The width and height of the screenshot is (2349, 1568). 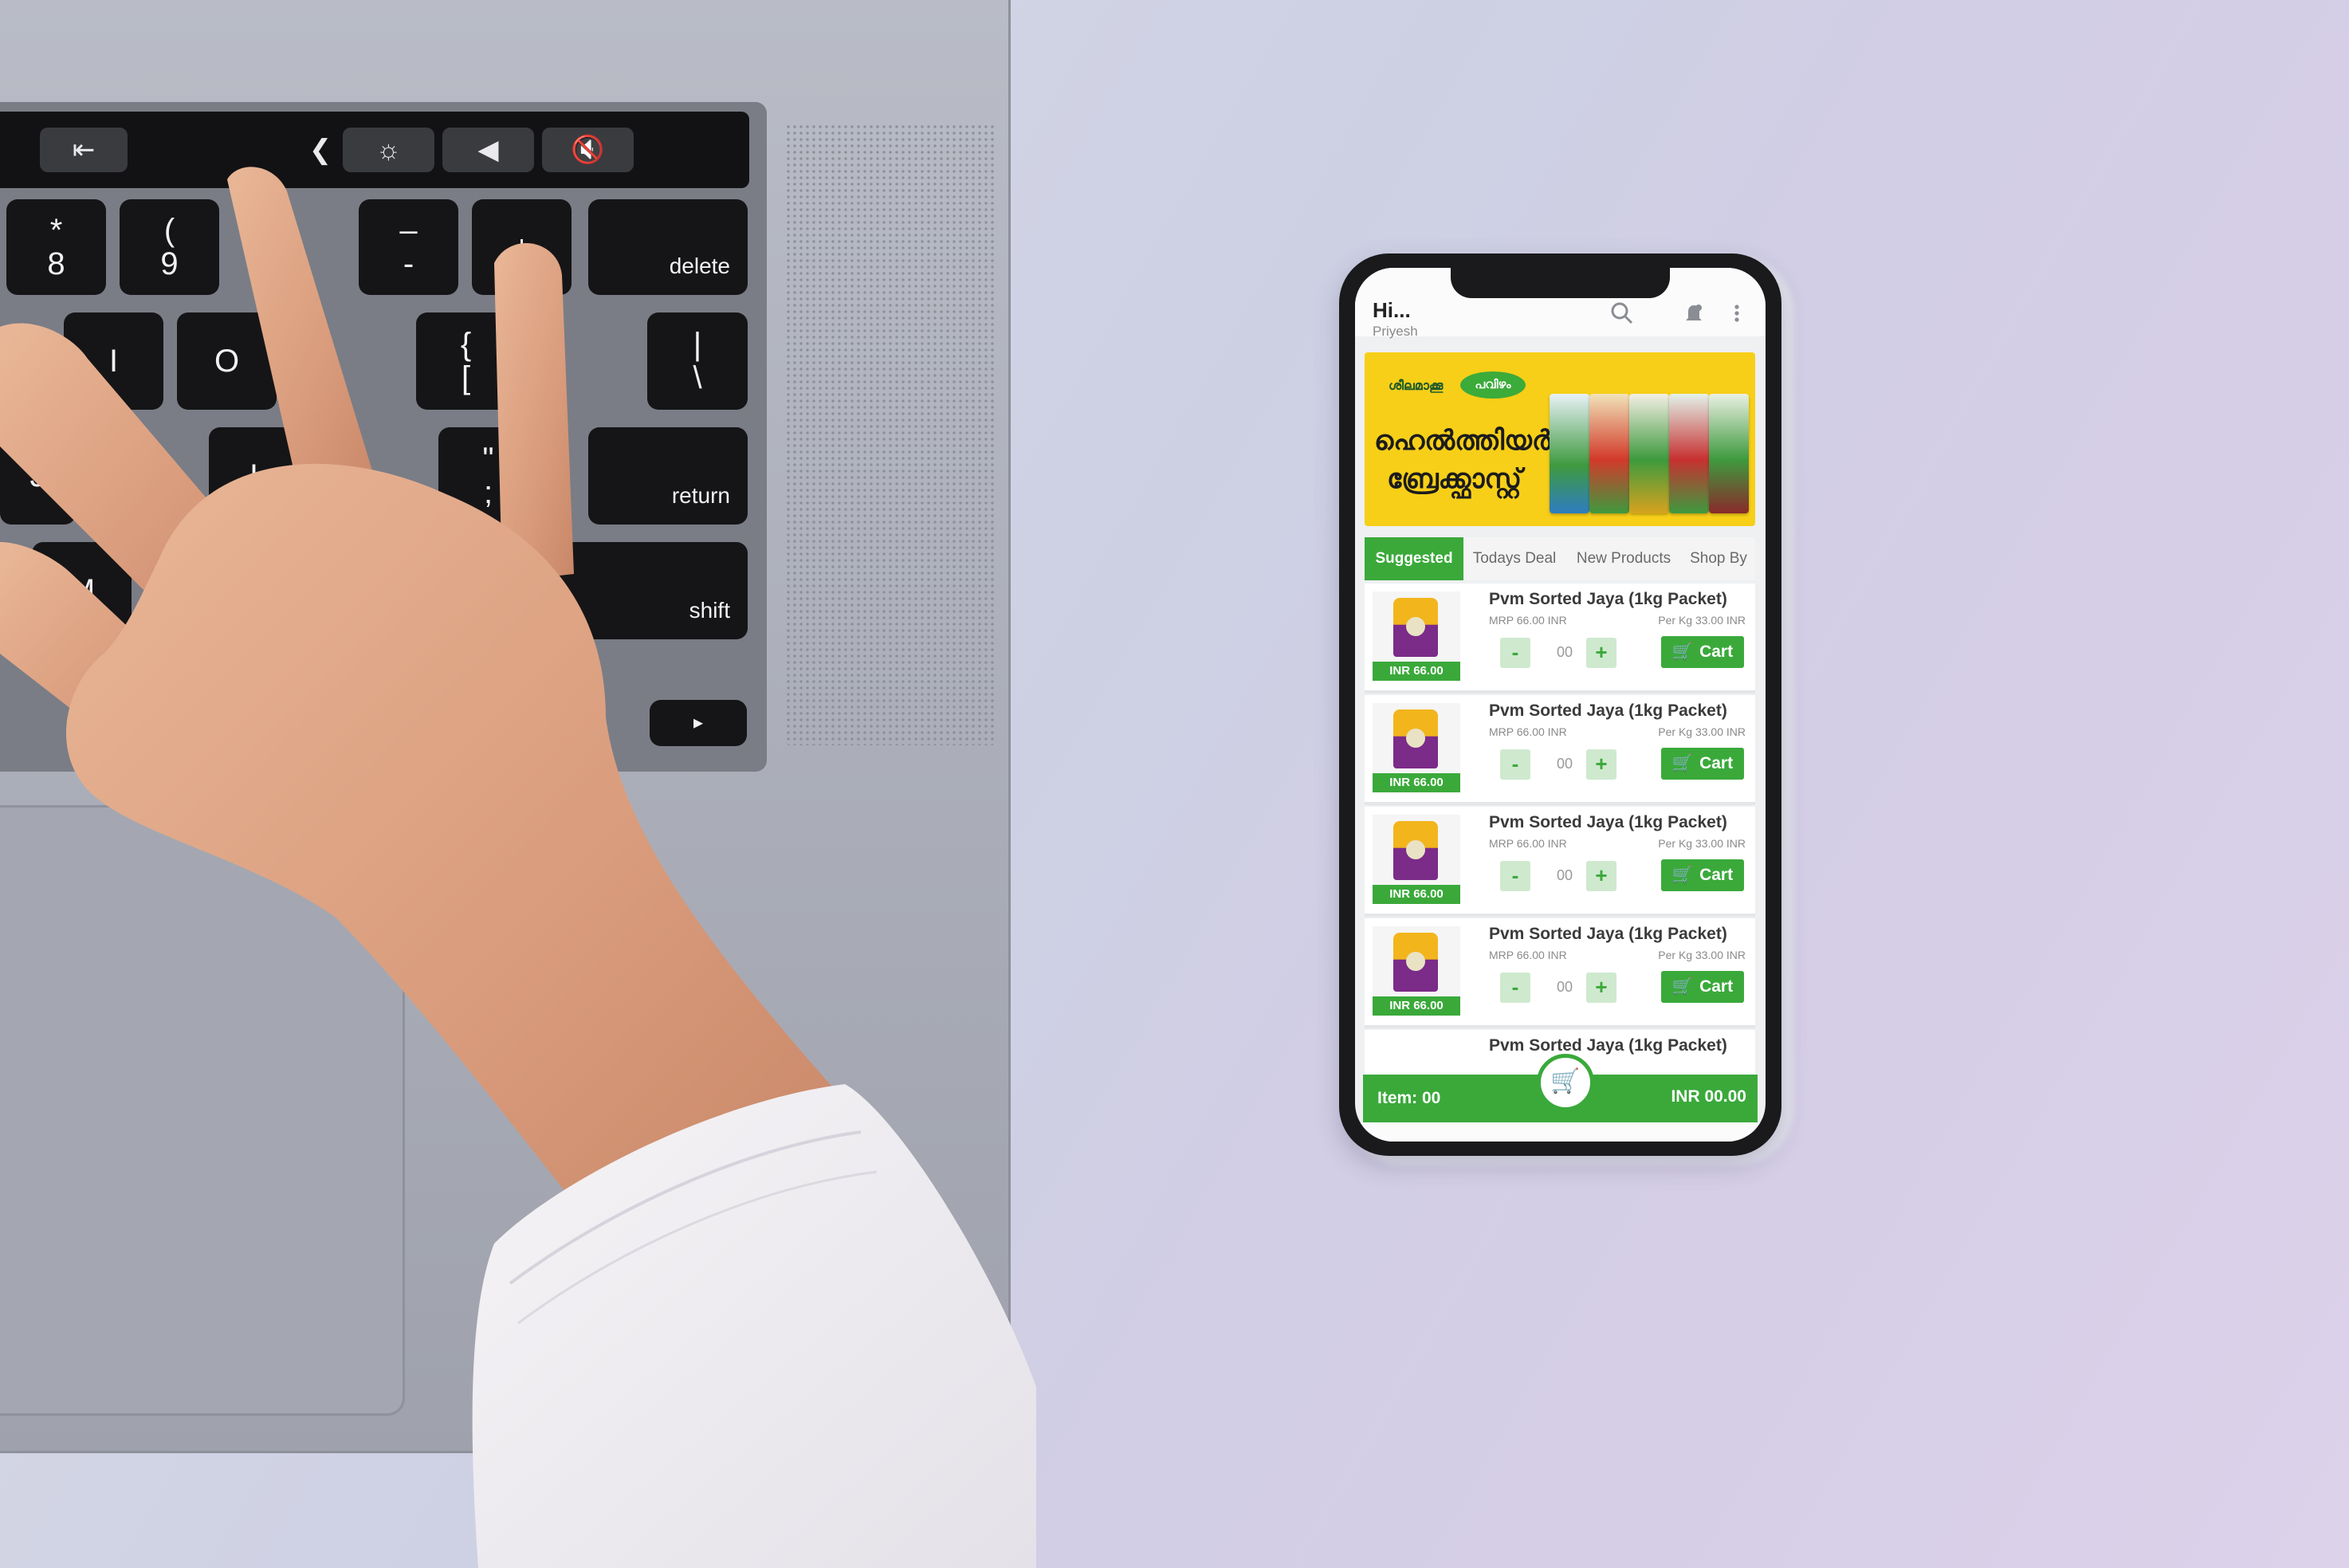 I want to click on key-greater-than: >, so click(x=313, y=590).